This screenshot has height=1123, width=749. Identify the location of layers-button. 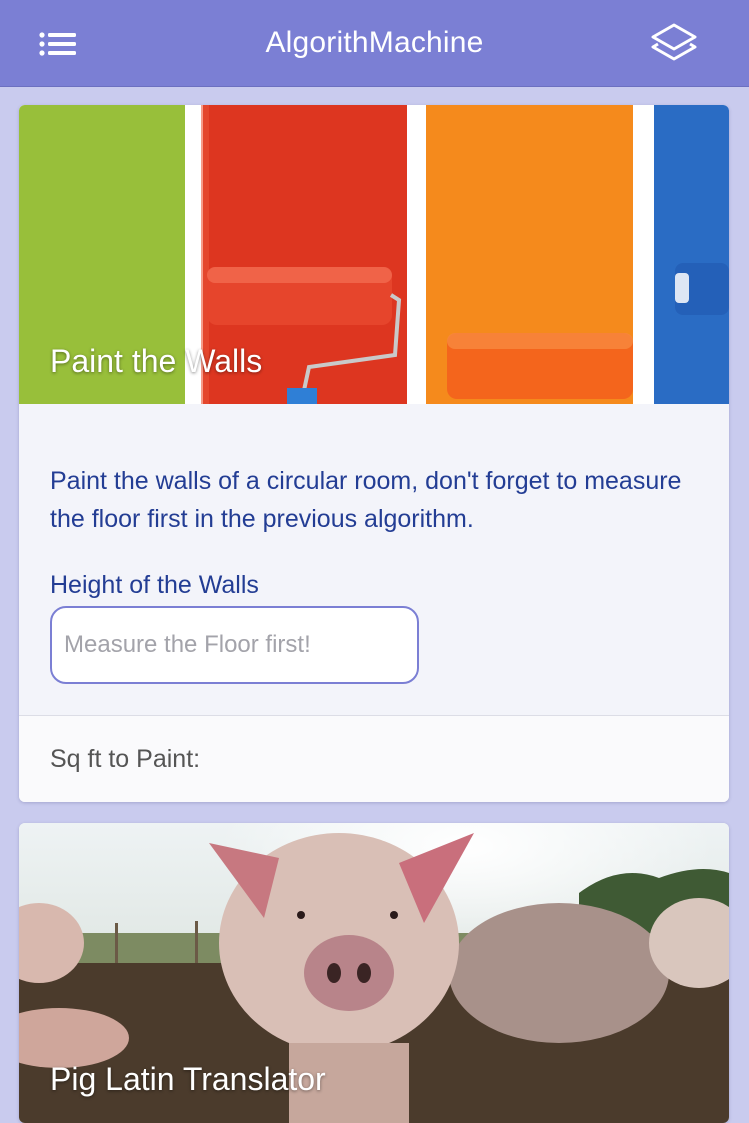
(674, 44).